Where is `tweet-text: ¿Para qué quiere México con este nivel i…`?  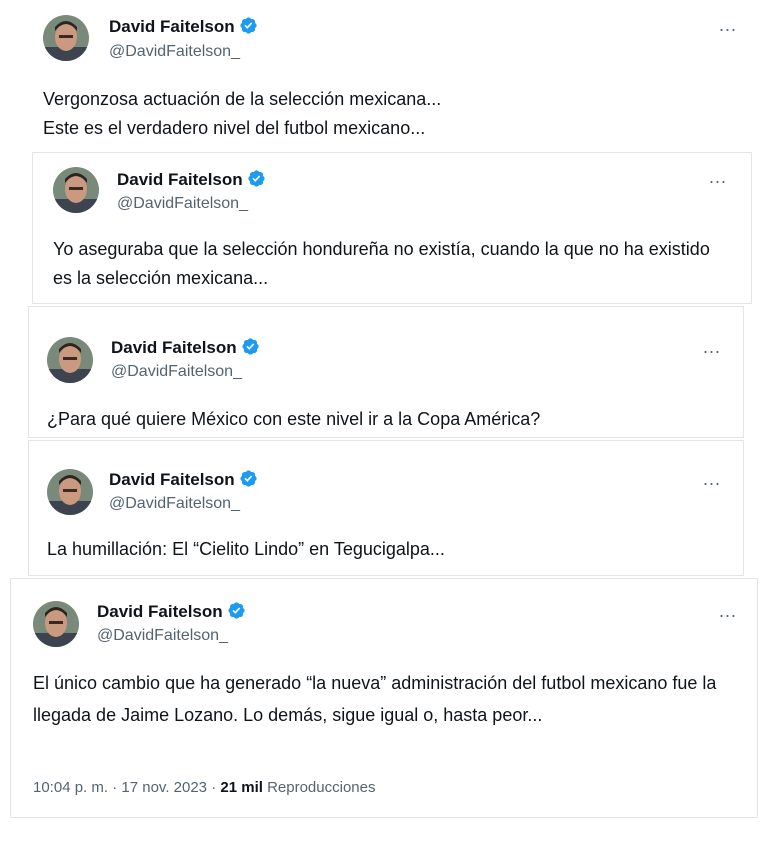 tweet-text: ¿Para qué quiere México con este nivel i… is located at coordinates (294, 419).